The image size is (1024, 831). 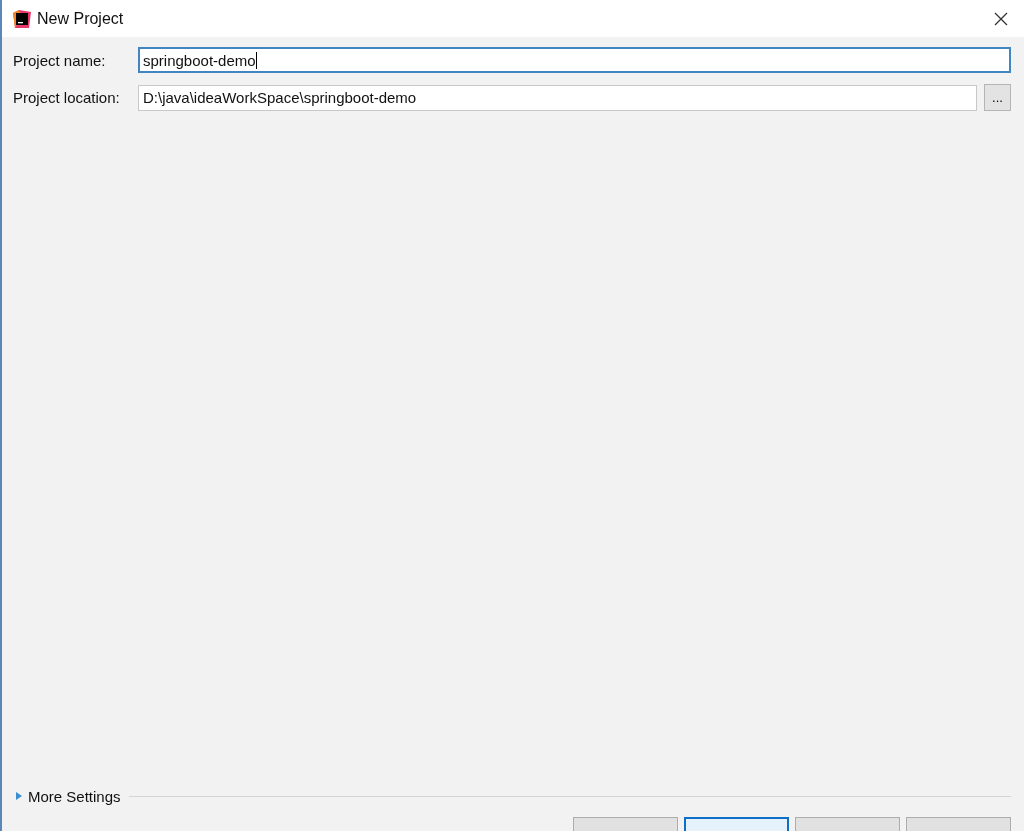 What do you see at coordinates (256, 60) in the screenshot?
I see `text-cursor` at bounding box center [256, 60].